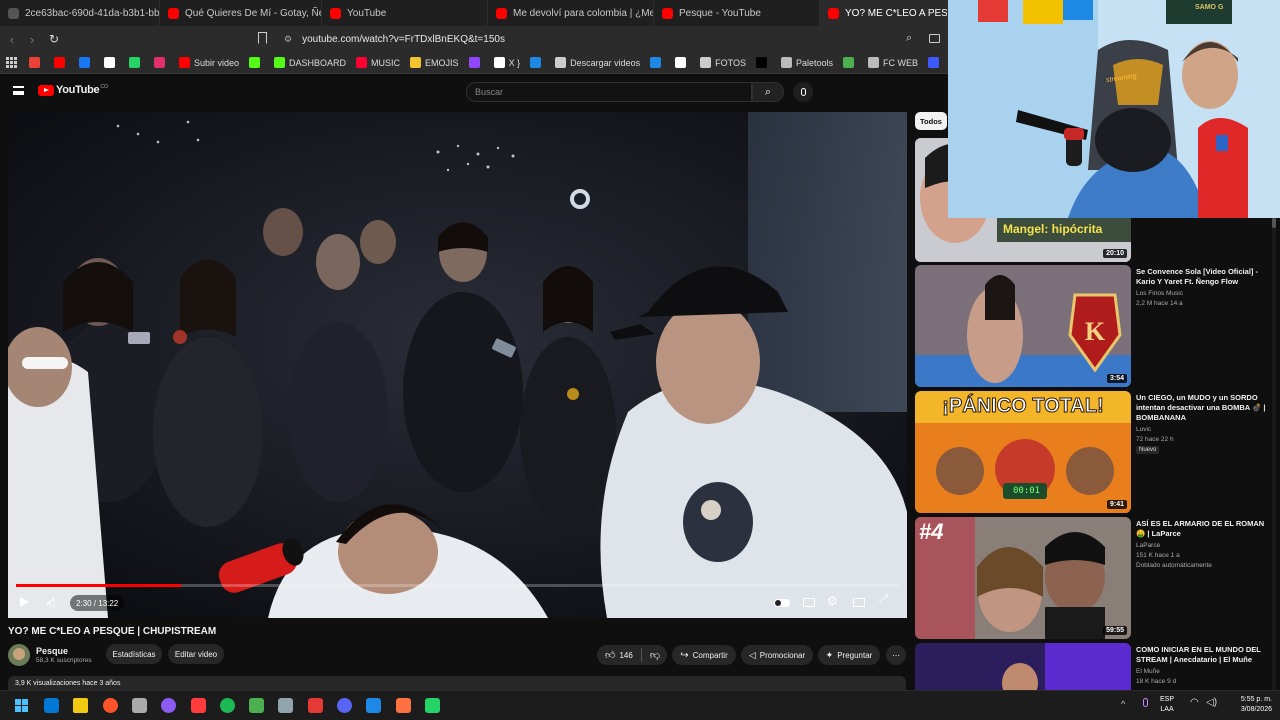  What do you see at coordinates (809, 602) in the screenshot?
I see `subtitles-icon` at bounding box center [809, 602].